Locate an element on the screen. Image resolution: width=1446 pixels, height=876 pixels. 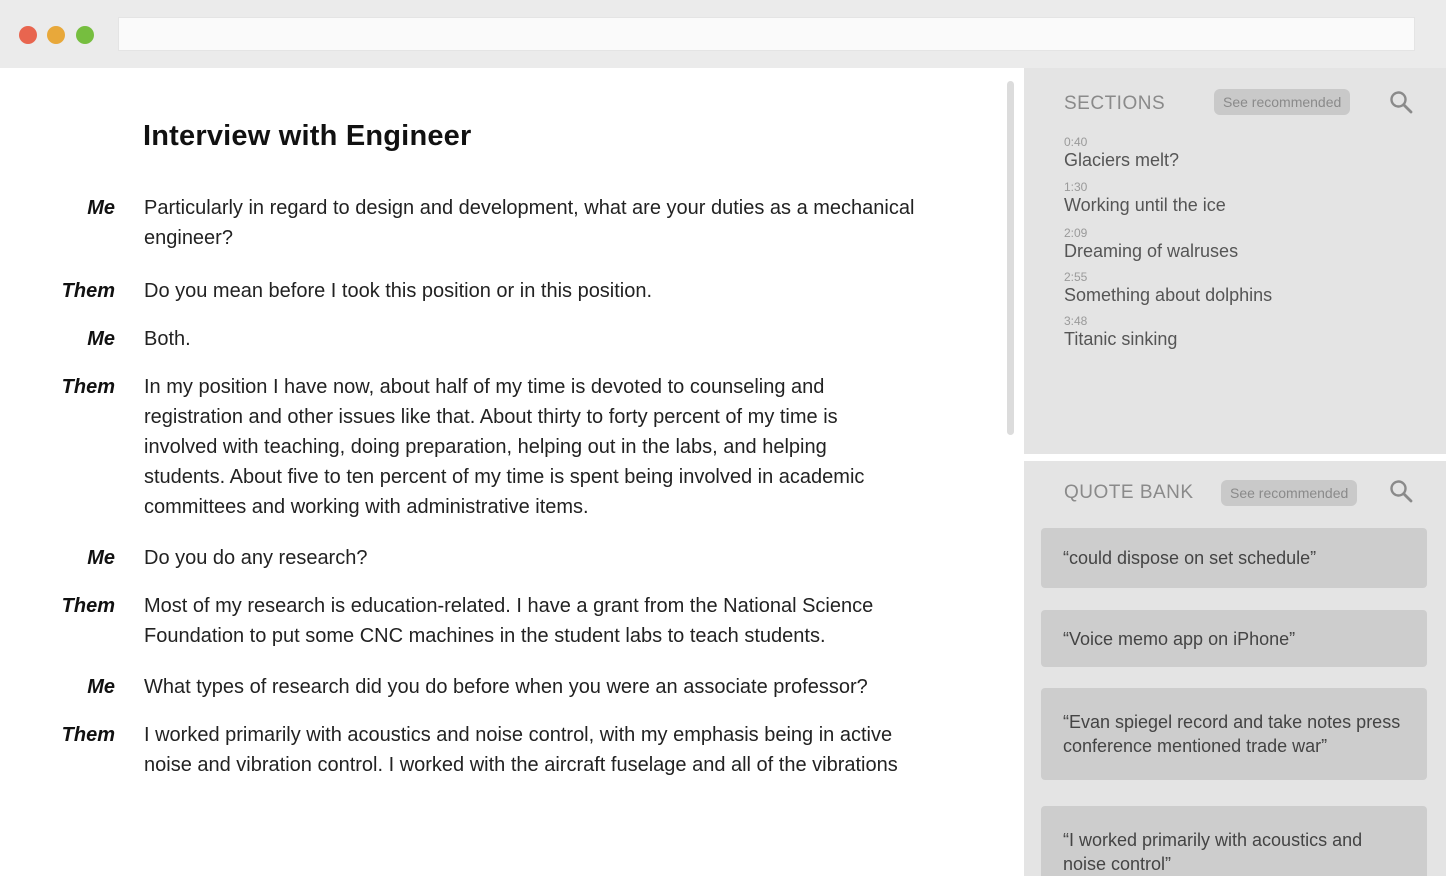
utterance-text: Both. is located at coordinates (167, 339).